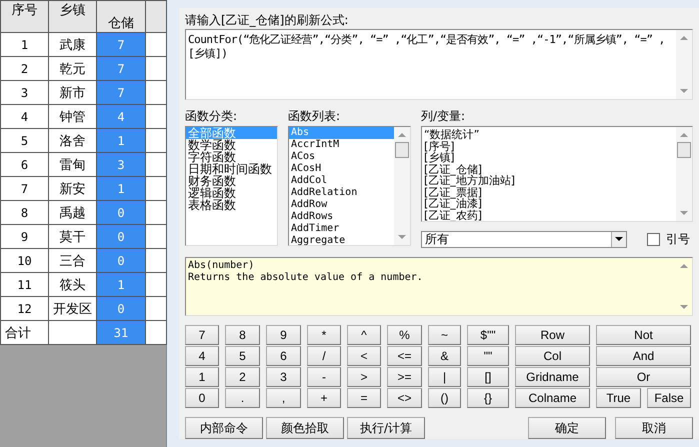 This screenshot has width=699, height=447. Describe the element at coordinates (202, 377) in the screenshot. I see `key-button: 1` at that location.